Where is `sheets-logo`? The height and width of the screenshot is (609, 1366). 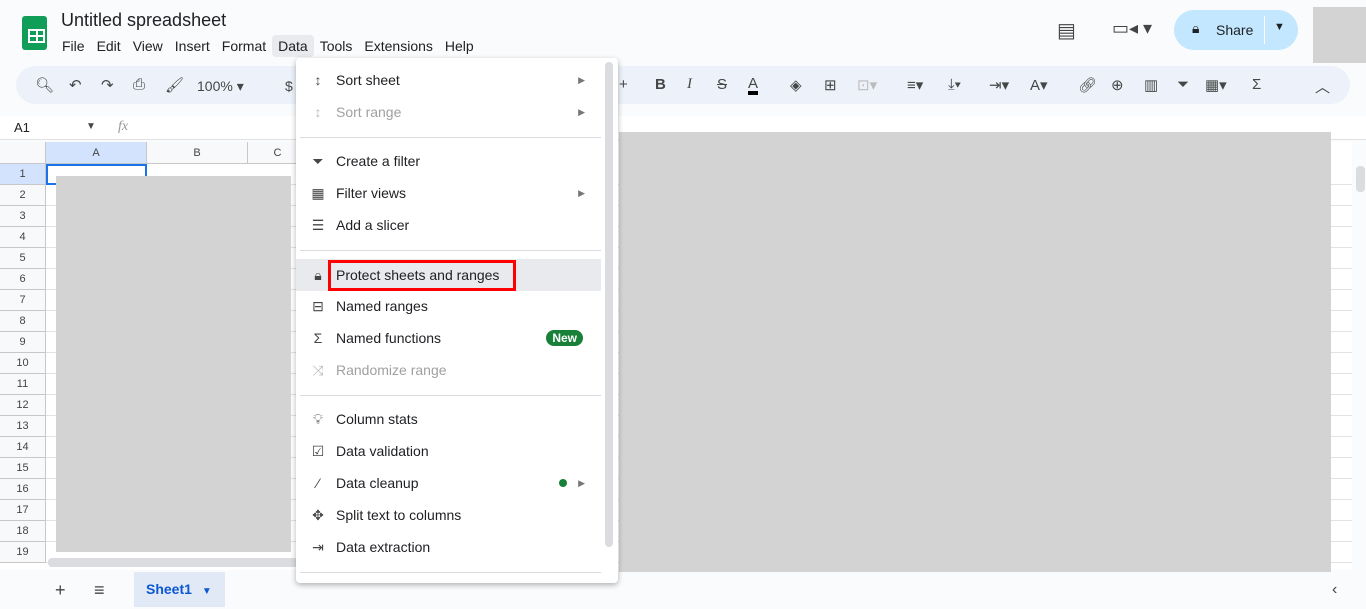 sheets-logo is located at coordinates (34, 33).